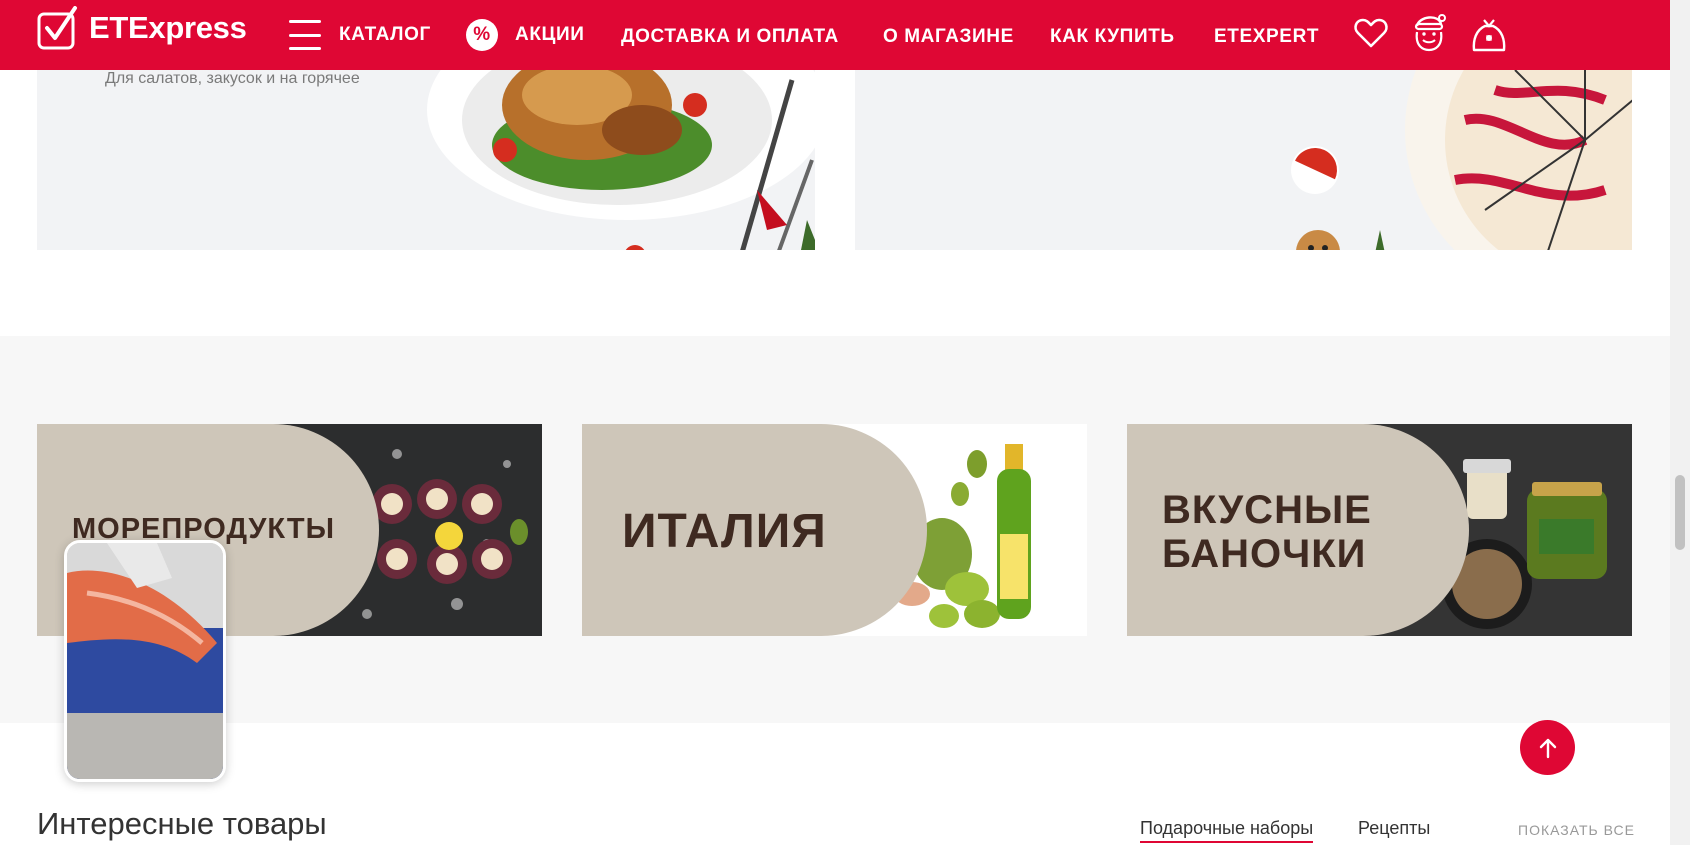 This screenshot has height=845, width=1690. I want to click on arrow-up-icon, so click(1547, 748).